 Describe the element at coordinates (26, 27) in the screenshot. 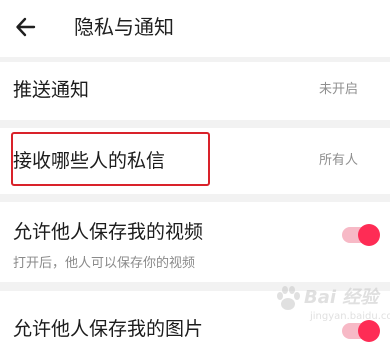

I see `arrow-left-icon` at that location.